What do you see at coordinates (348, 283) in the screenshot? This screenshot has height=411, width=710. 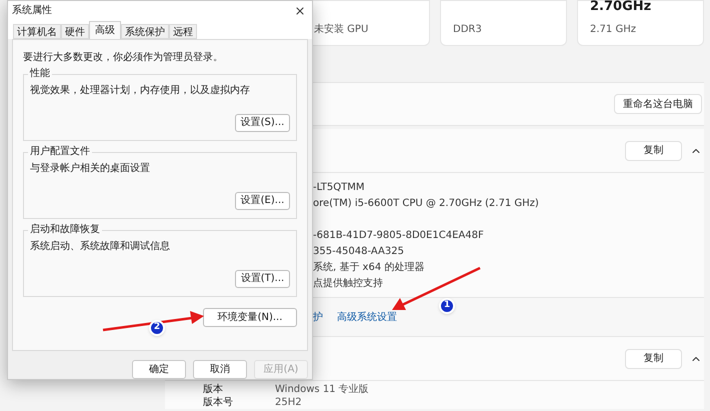 I see `spec-value: 点提供触控支持` at bounding box center [348, 283].